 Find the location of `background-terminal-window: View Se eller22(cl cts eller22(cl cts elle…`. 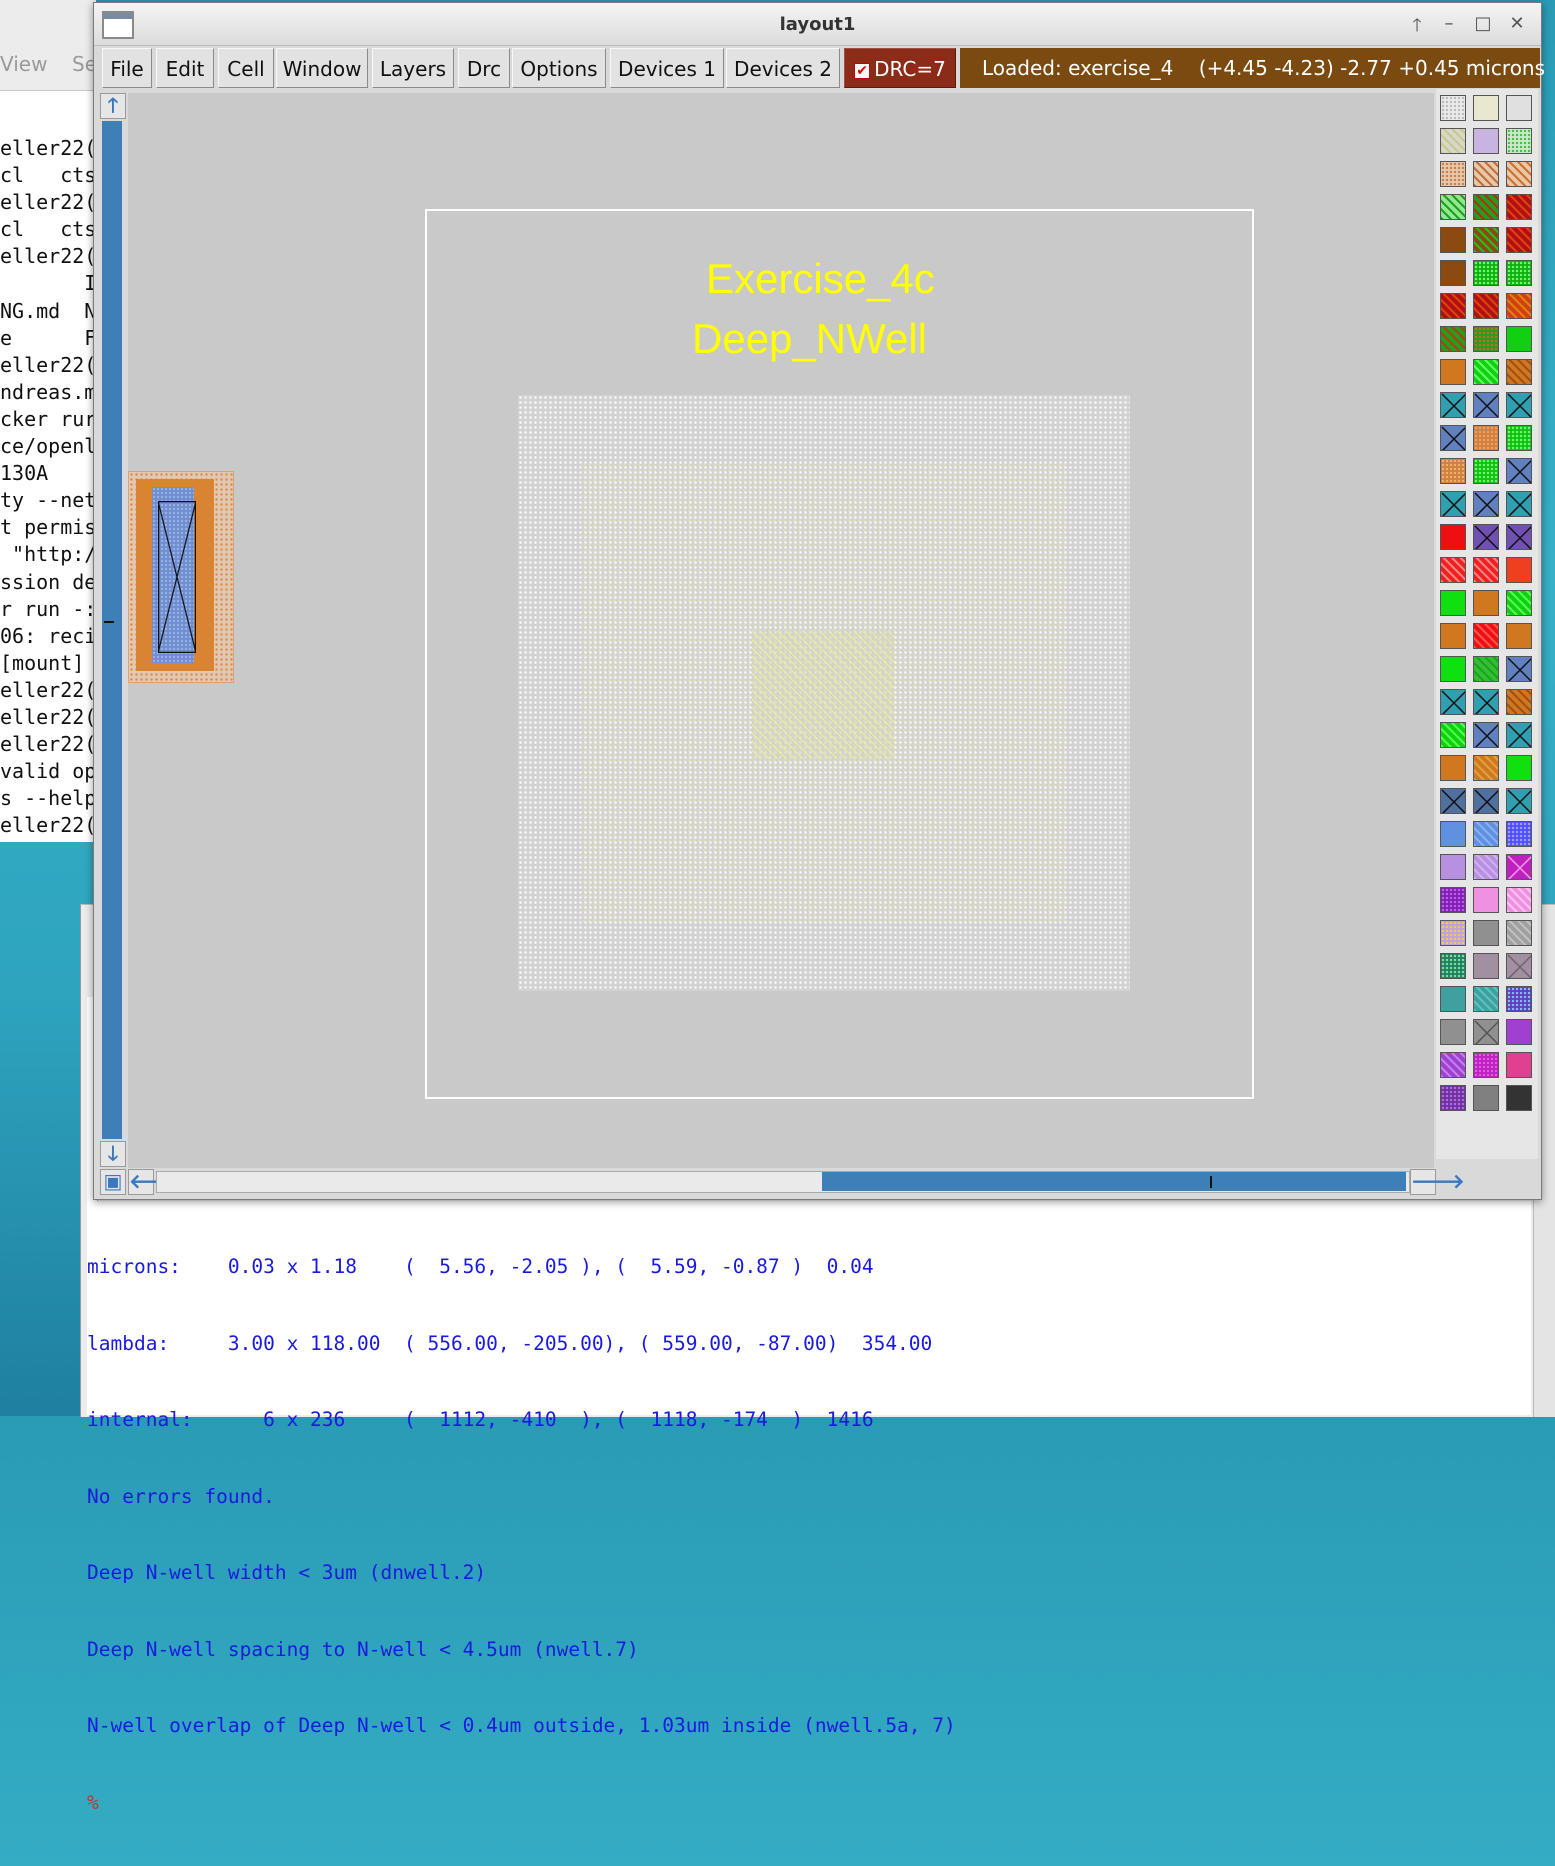

background-terminal-window: View Se eller22(cl cts eller22(cl cts elle… is located at coordinates (48, 421).